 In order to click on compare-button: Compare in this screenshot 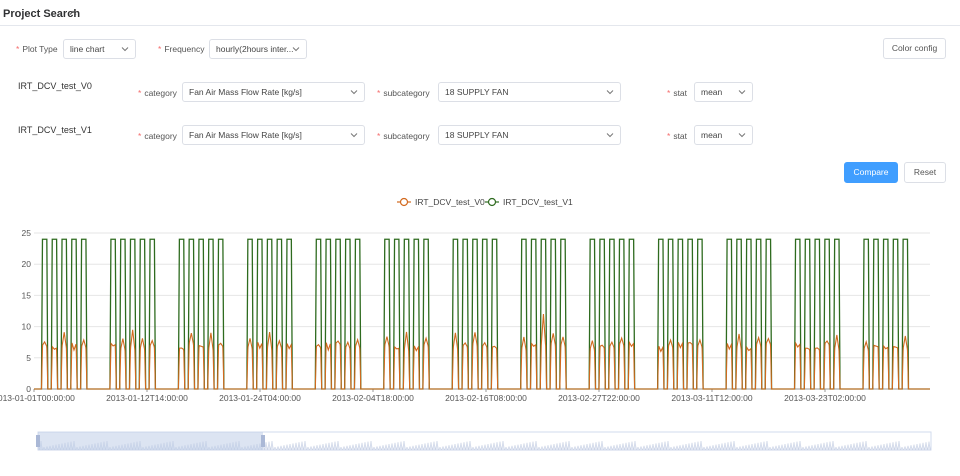, I will do `click(871, 172)`.